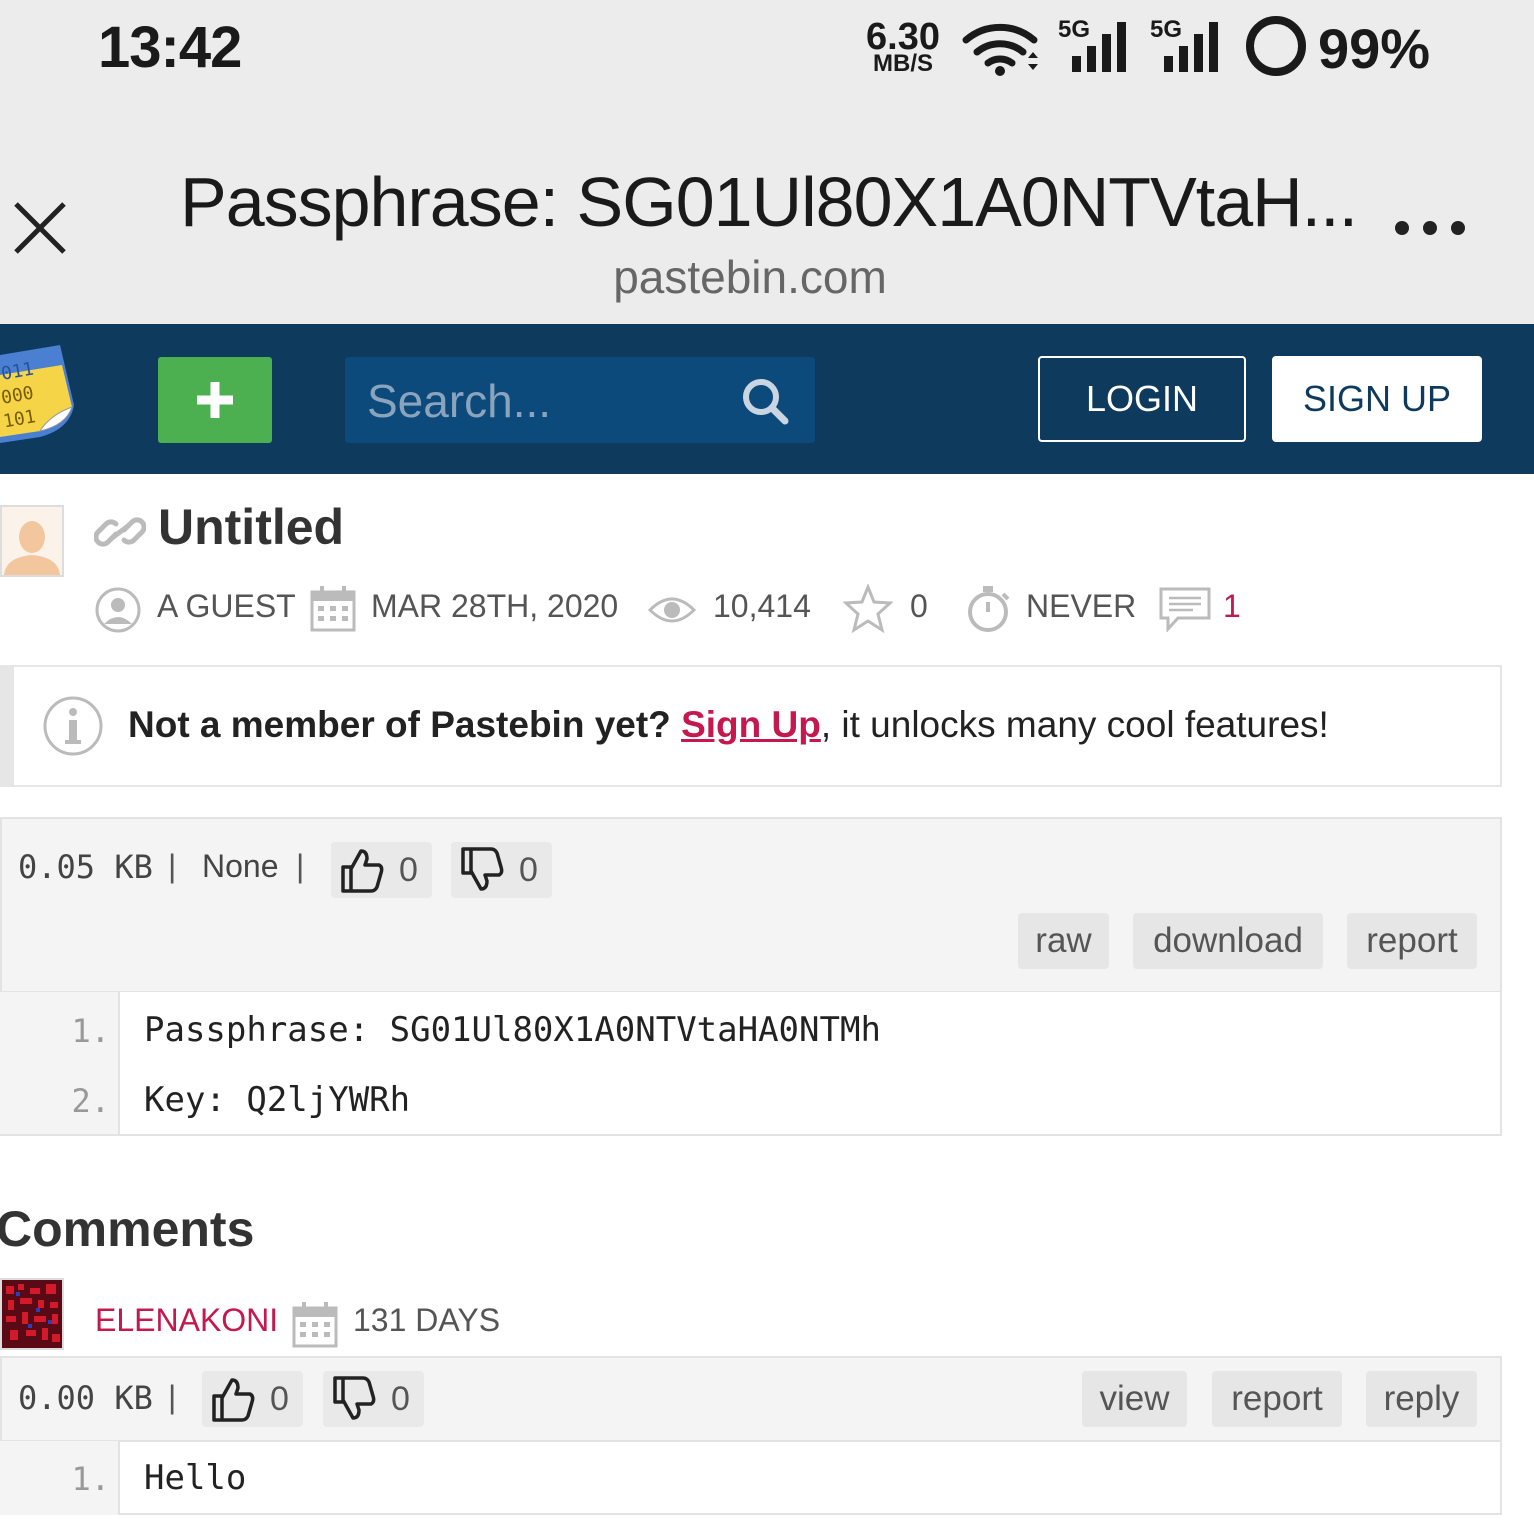  I want to click on paste-views: 10,414, so click(762, 606).